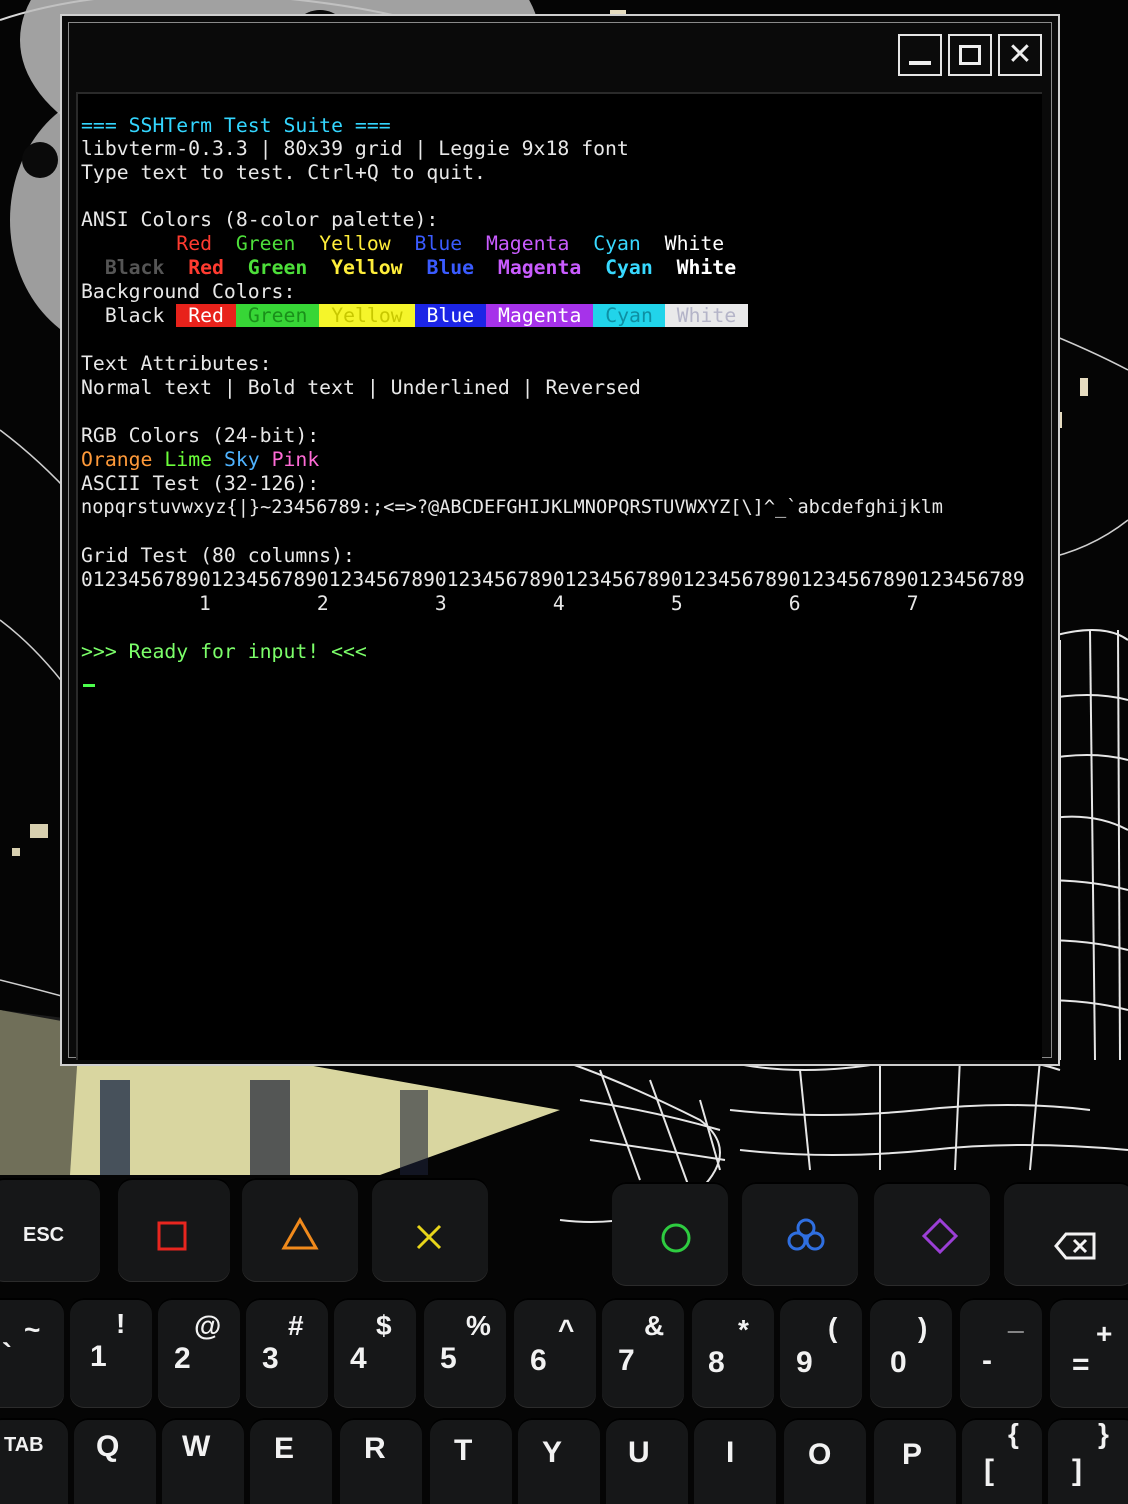  I want to click on key-8: * 8, so click(733, 1353).